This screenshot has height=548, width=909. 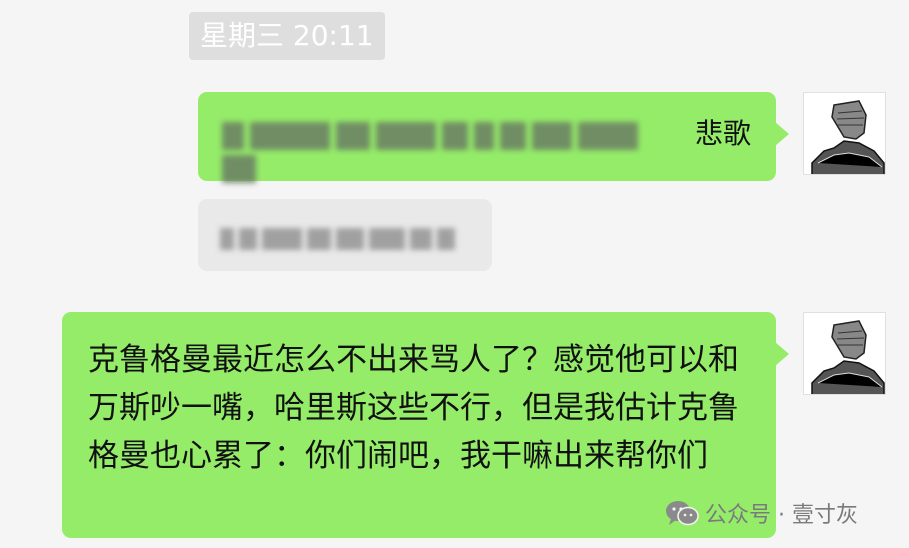 What do you see at coordinates (287, 36) in the screenshot?
I see `timestamp: 星期三 20:11` at bounding box center [287, 36].